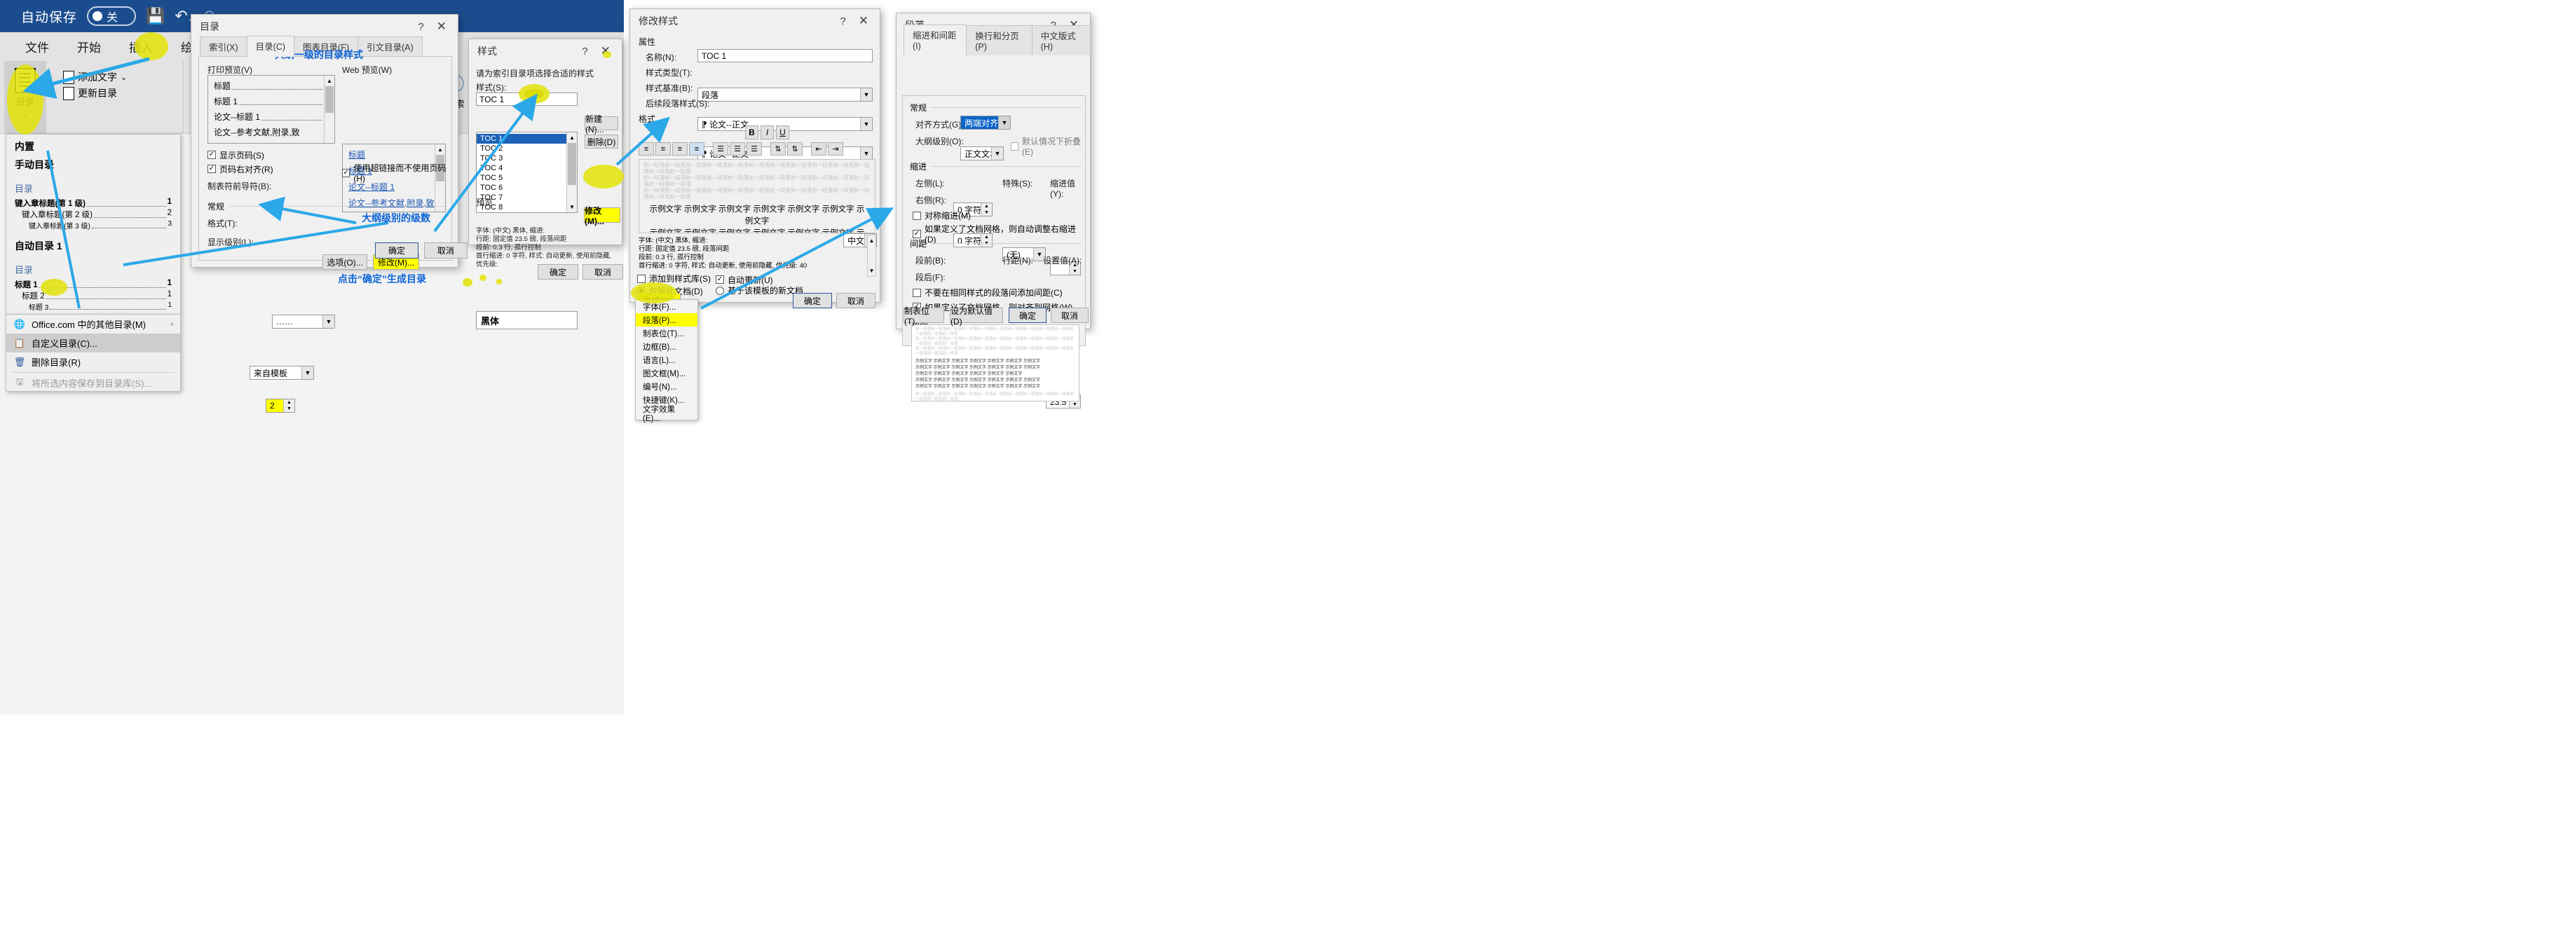 The image size is (2576, 948). What do you see at coordinates (737, 149) in the screenshot?
I see `line-spacing-1-5-icon: ☰` at bounding box center [737, 149].